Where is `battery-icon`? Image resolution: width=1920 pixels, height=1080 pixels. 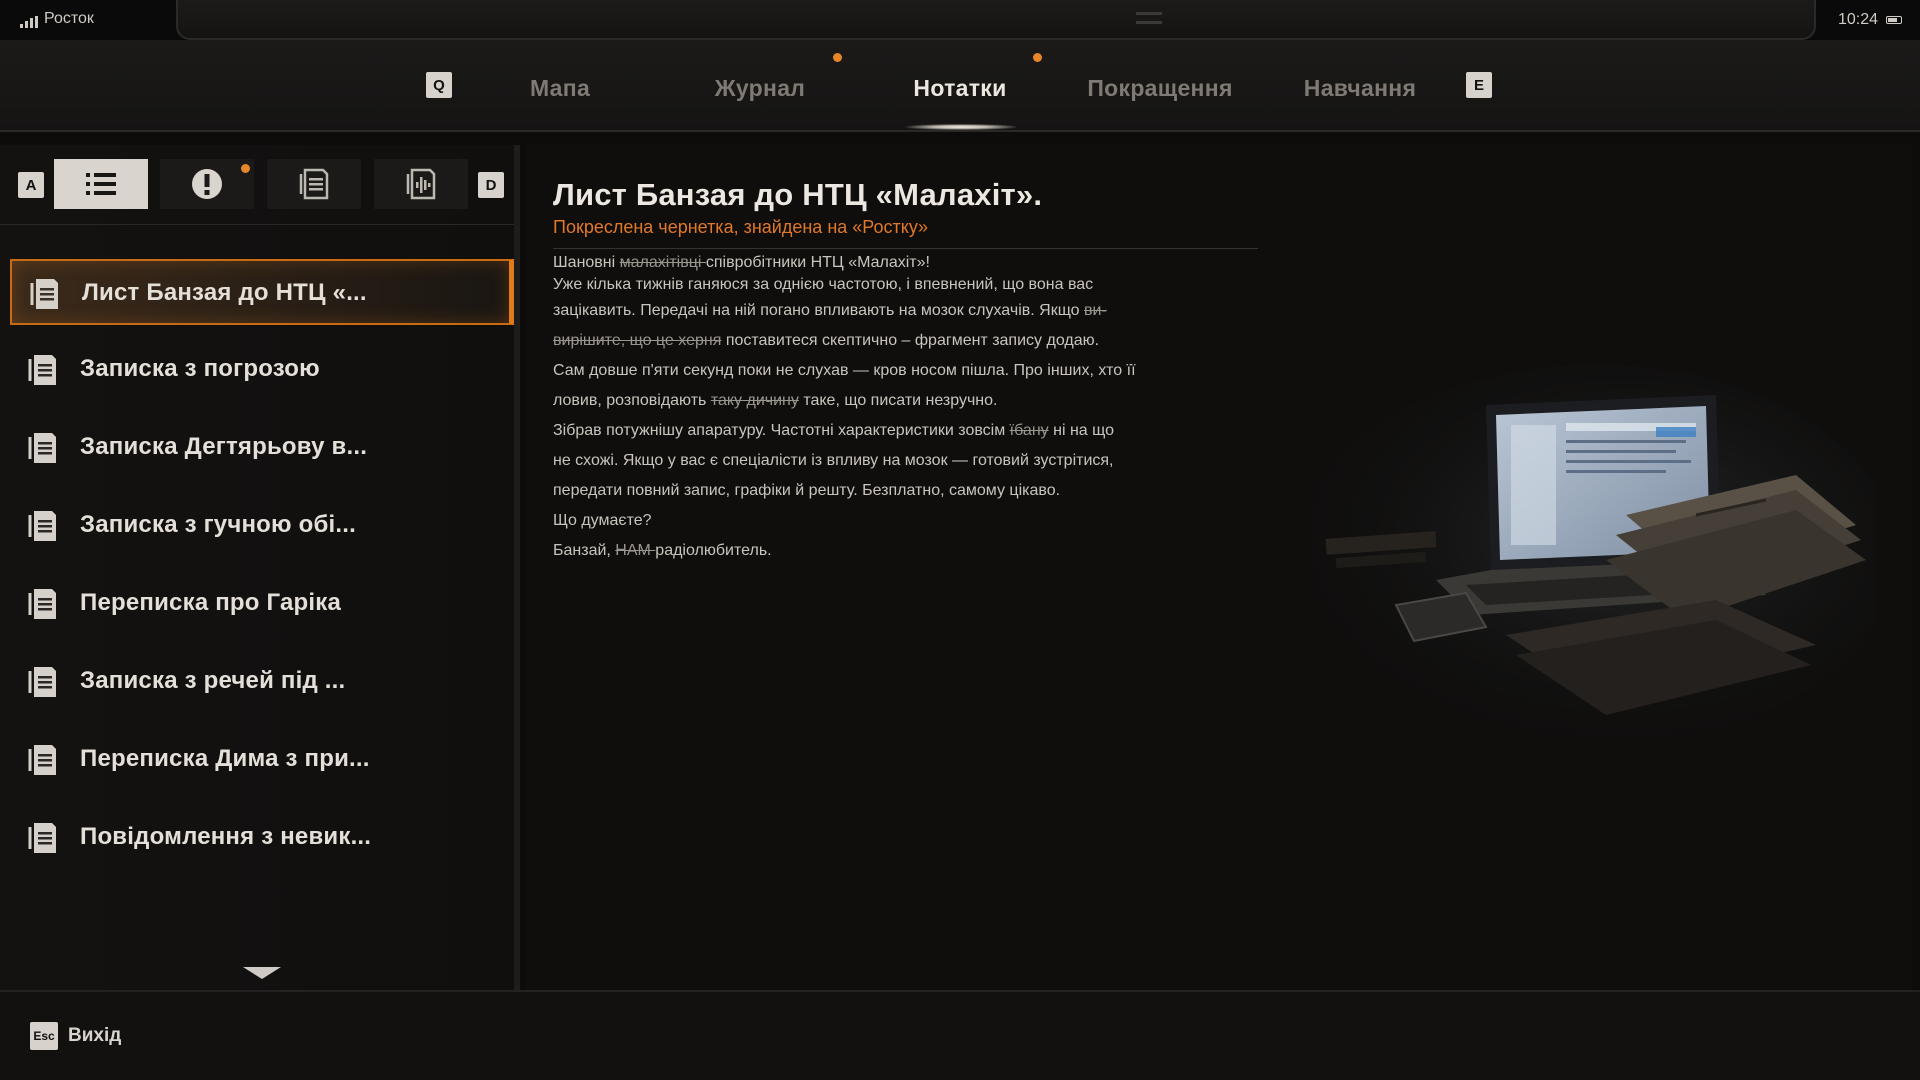 battery-icon is located at coordinates (1894, 20).